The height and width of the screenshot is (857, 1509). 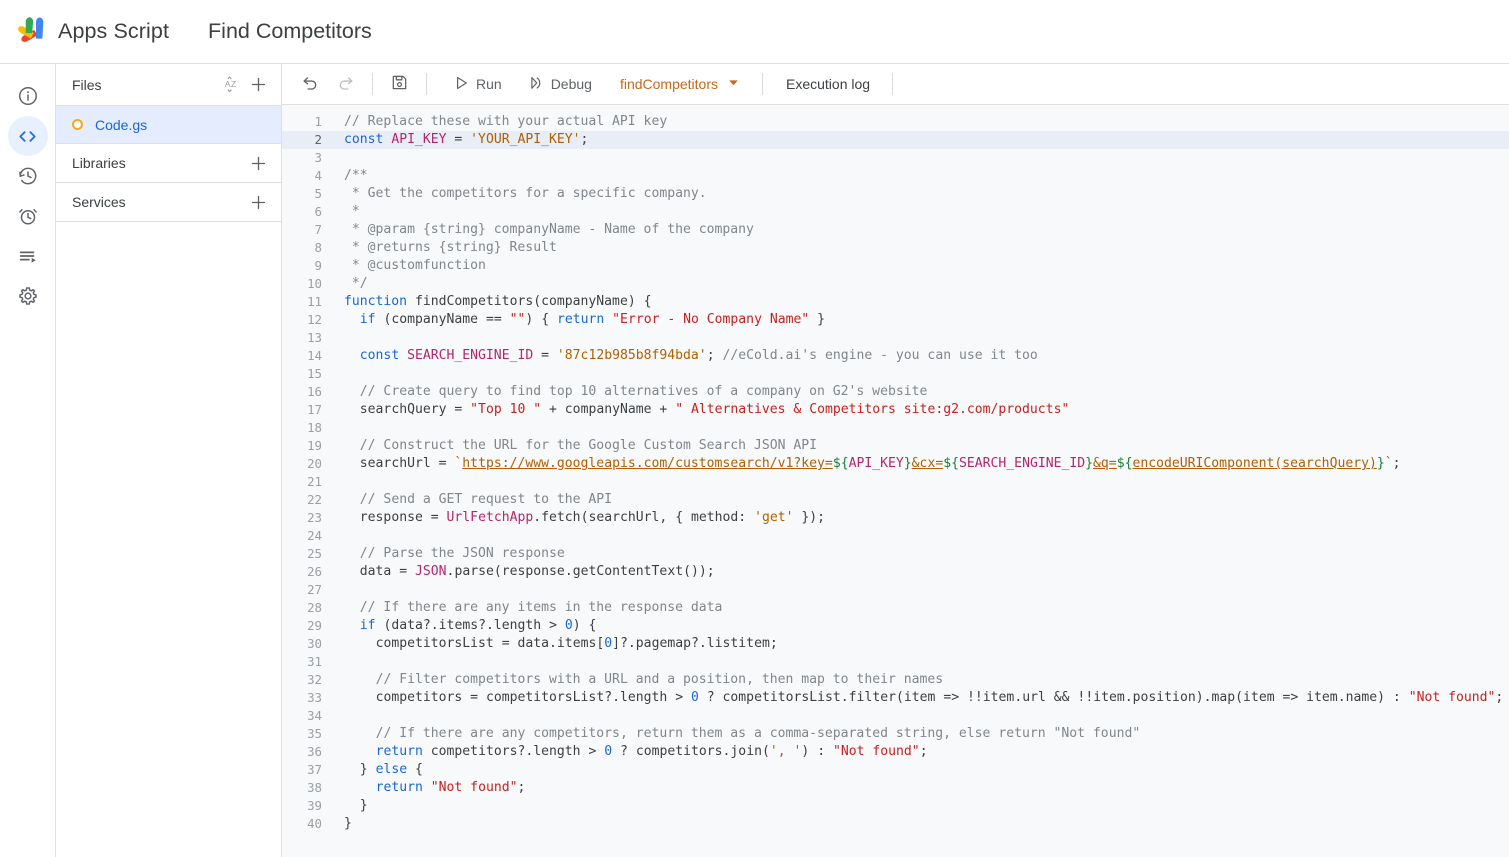 What do you see at coordinates (733, 84) in the screenshot?
I see `chevron-down-icon` at bounding box center [733, 84].